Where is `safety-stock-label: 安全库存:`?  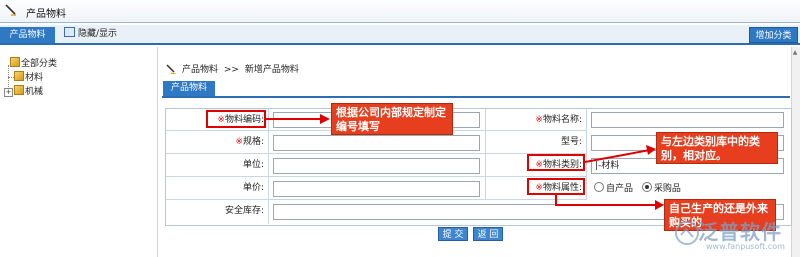 safety-stock-label: 安全库存: is located at coordinates (217, 212).